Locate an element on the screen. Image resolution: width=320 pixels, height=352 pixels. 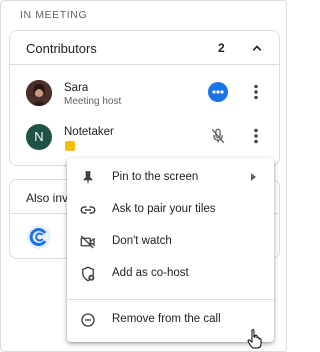
pin-icon is located at coordinates (88, 178).